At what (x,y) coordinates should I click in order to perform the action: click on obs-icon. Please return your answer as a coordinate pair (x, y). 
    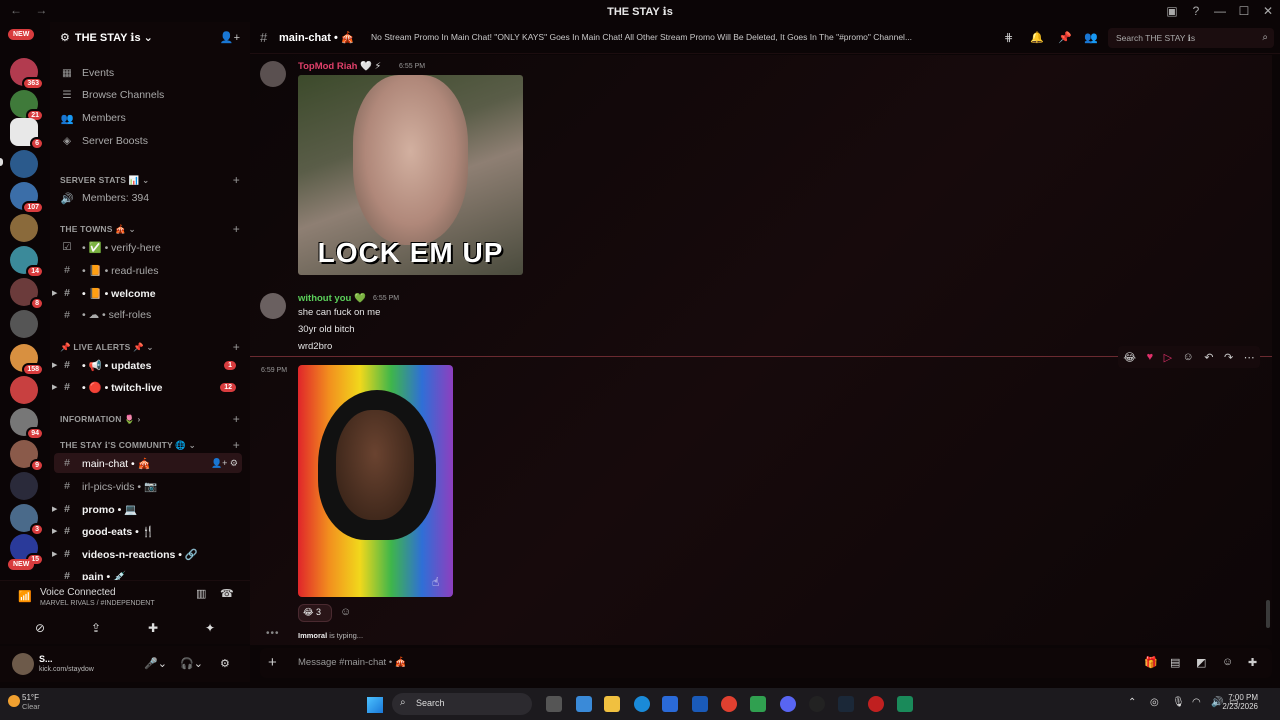
    Looking at the image, I should click on (817, 704).